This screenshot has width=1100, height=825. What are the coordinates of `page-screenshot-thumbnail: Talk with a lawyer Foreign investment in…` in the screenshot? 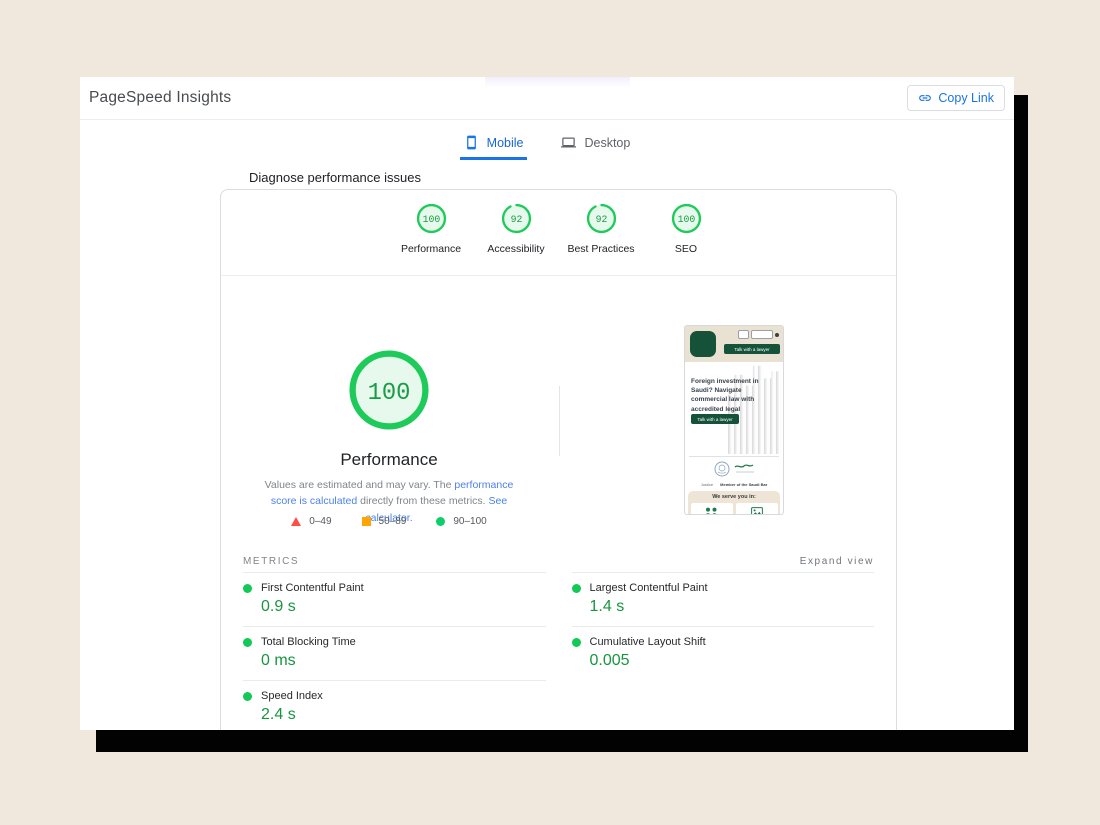 It's located at (734, 420).